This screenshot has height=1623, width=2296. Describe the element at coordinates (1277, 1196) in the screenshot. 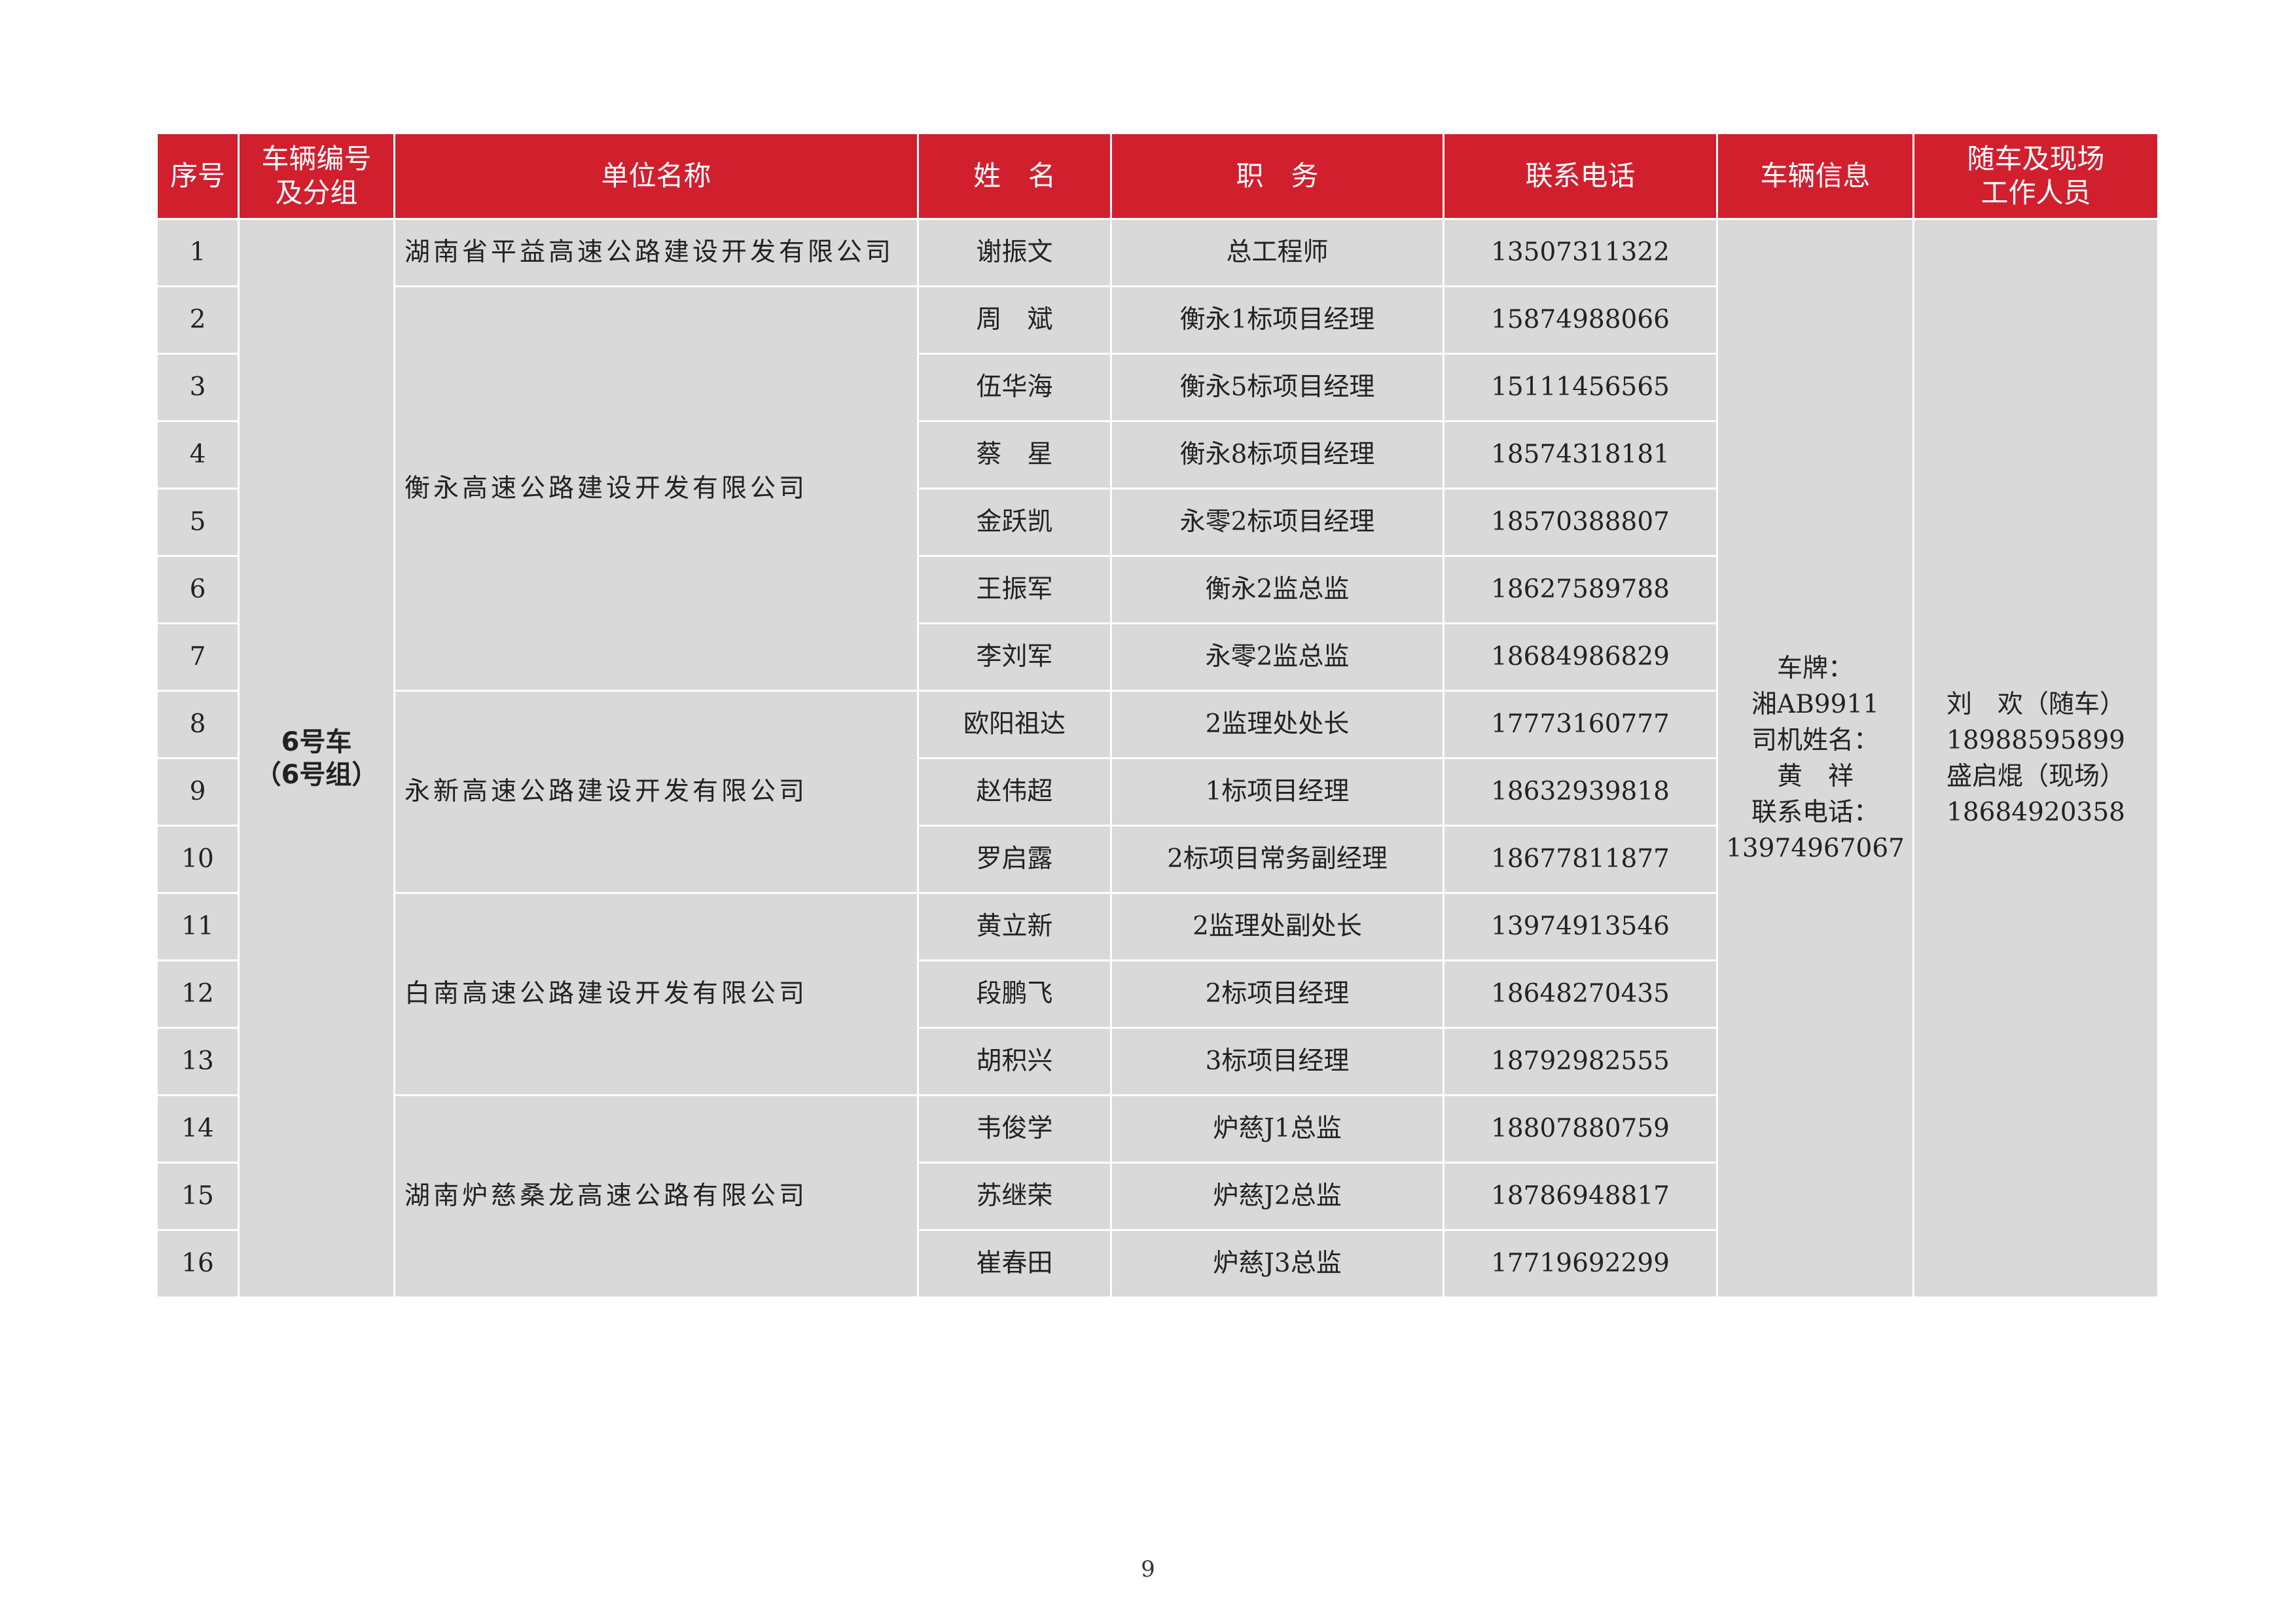

I see `row-position: 炉慈J2总监` at that location.